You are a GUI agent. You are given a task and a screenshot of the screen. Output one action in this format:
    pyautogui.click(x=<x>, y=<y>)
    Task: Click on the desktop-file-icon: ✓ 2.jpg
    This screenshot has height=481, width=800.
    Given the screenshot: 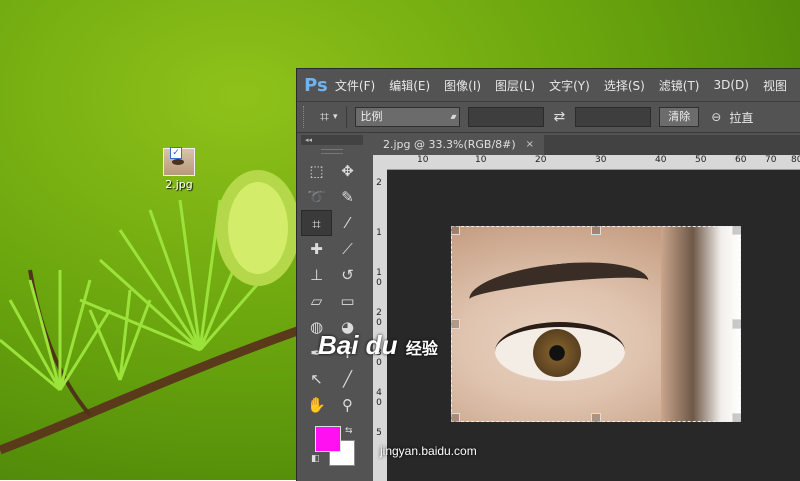 What is the action you would take?
    pyautogui.click(x=179, y=169)
    